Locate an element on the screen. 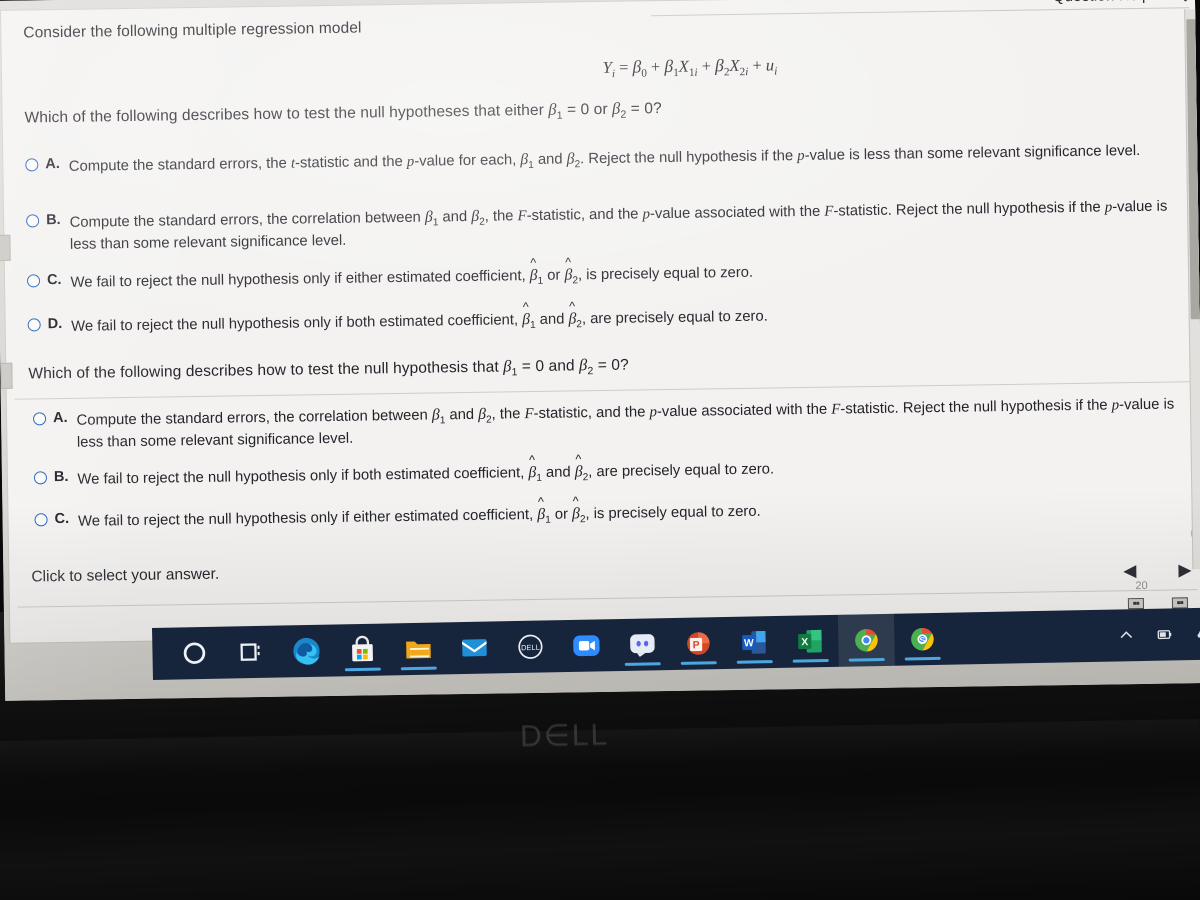 Image resolution: width=1200 pixels, height=900 pixels. gear-icon is located at coordinates (1185, 1).